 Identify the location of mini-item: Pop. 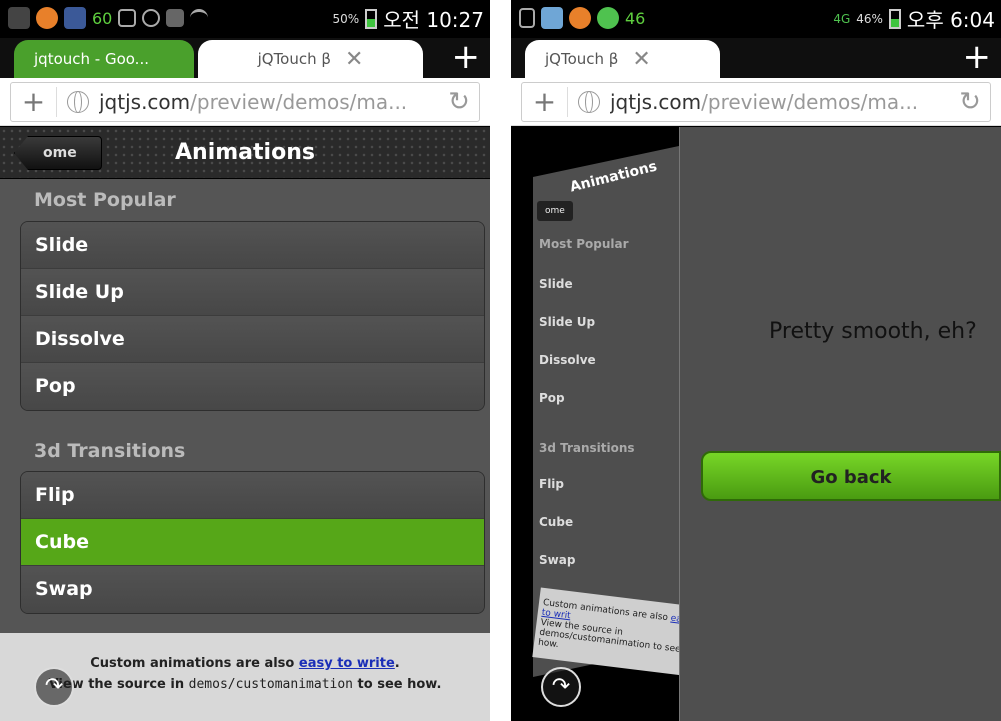
(552, 398).